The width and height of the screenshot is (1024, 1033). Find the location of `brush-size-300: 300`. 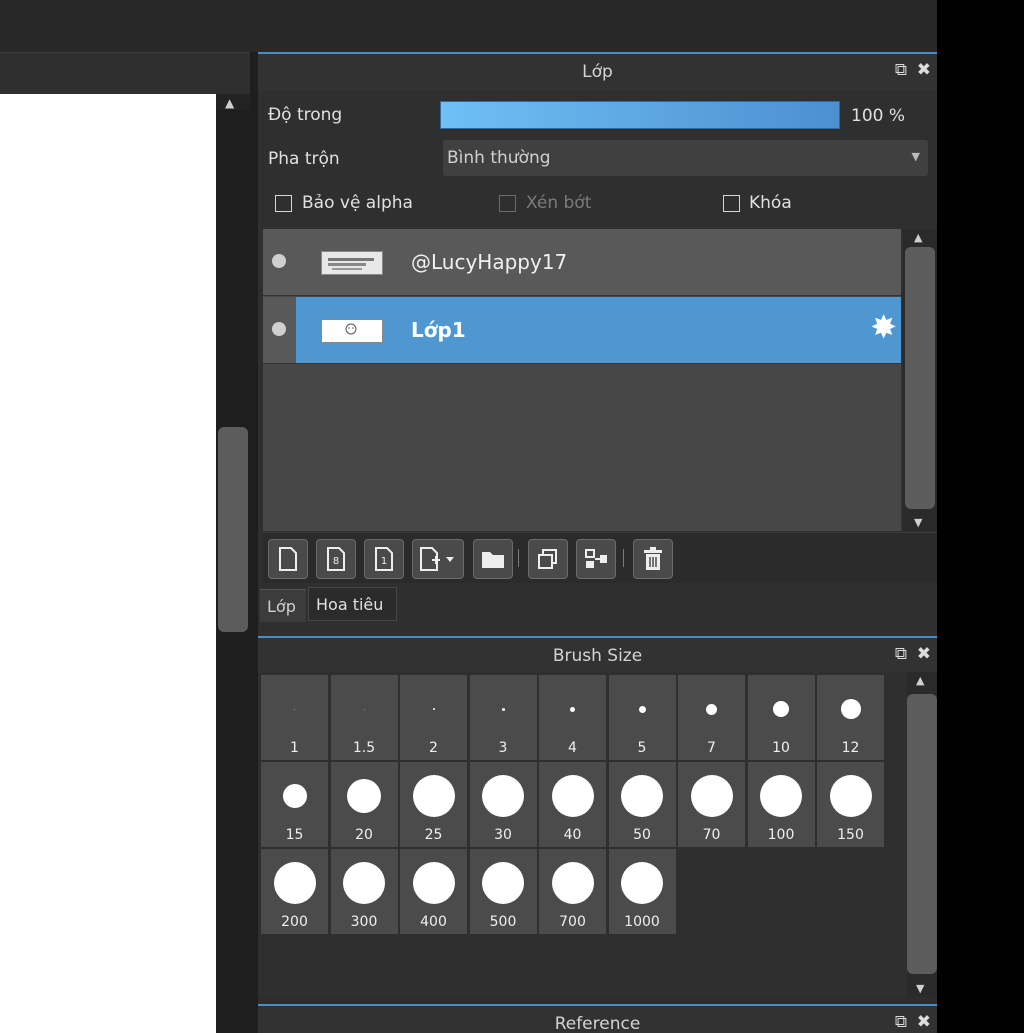

brush-size-300: 300 is located at coordinates (364, 891).